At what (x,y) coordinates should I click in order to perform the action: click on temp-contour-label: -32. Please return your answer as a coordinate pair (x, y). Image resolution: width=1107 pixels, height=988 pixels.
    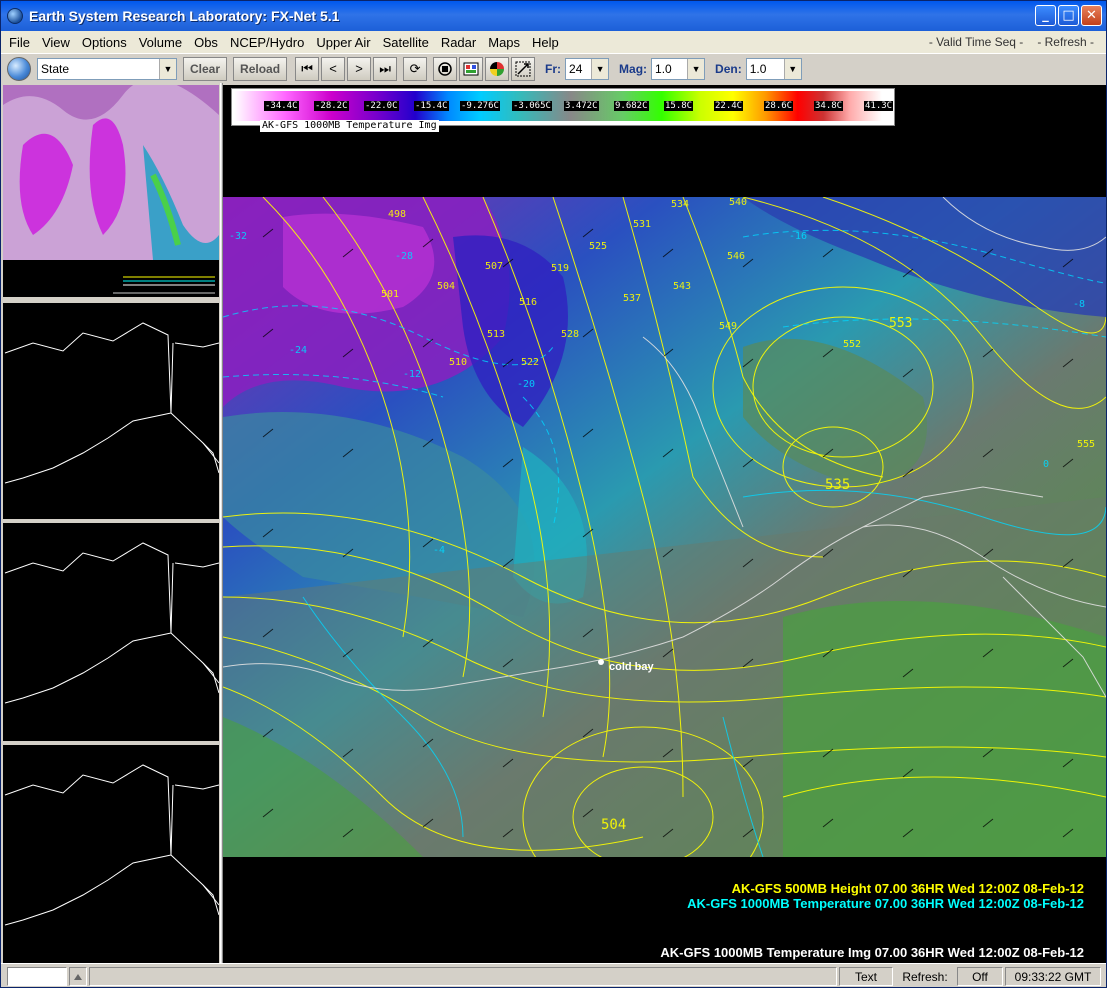
    Looking at the image, I should click on (238, 236).